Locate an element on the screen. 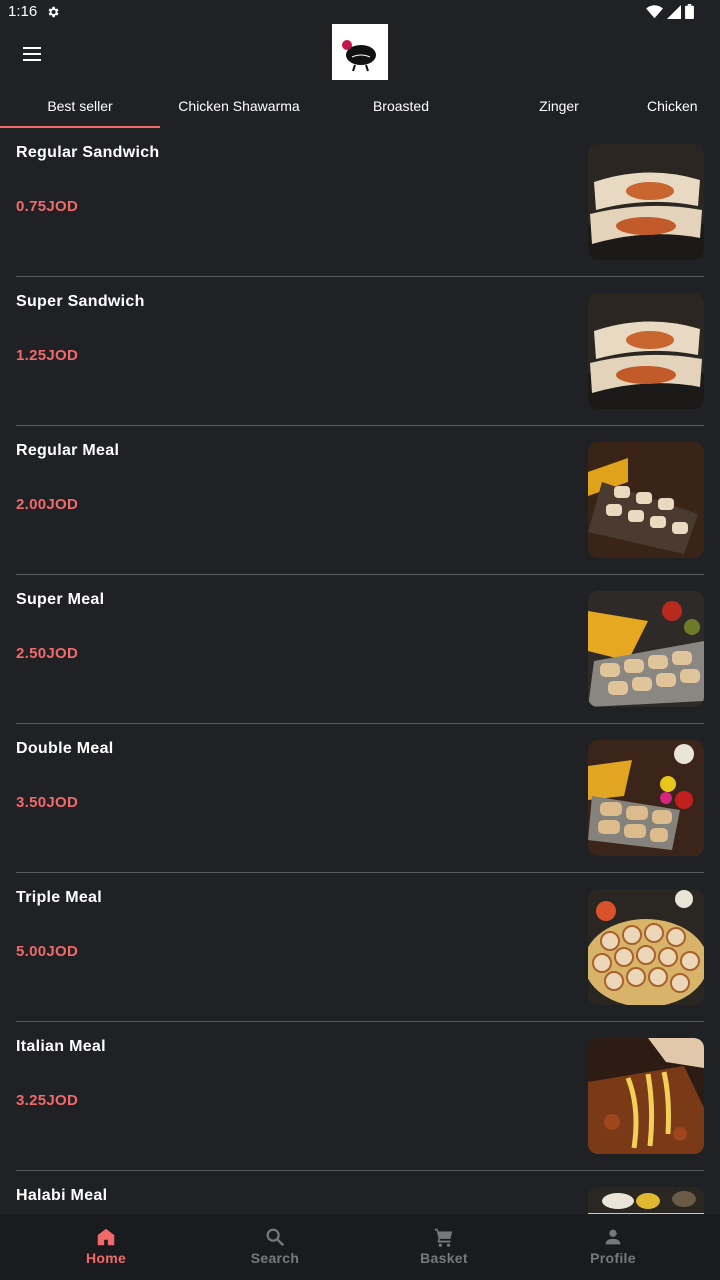 This screenshot has width=720, height=1280. menu-item: Halabi Meal is located at coordinates (360, 1192).